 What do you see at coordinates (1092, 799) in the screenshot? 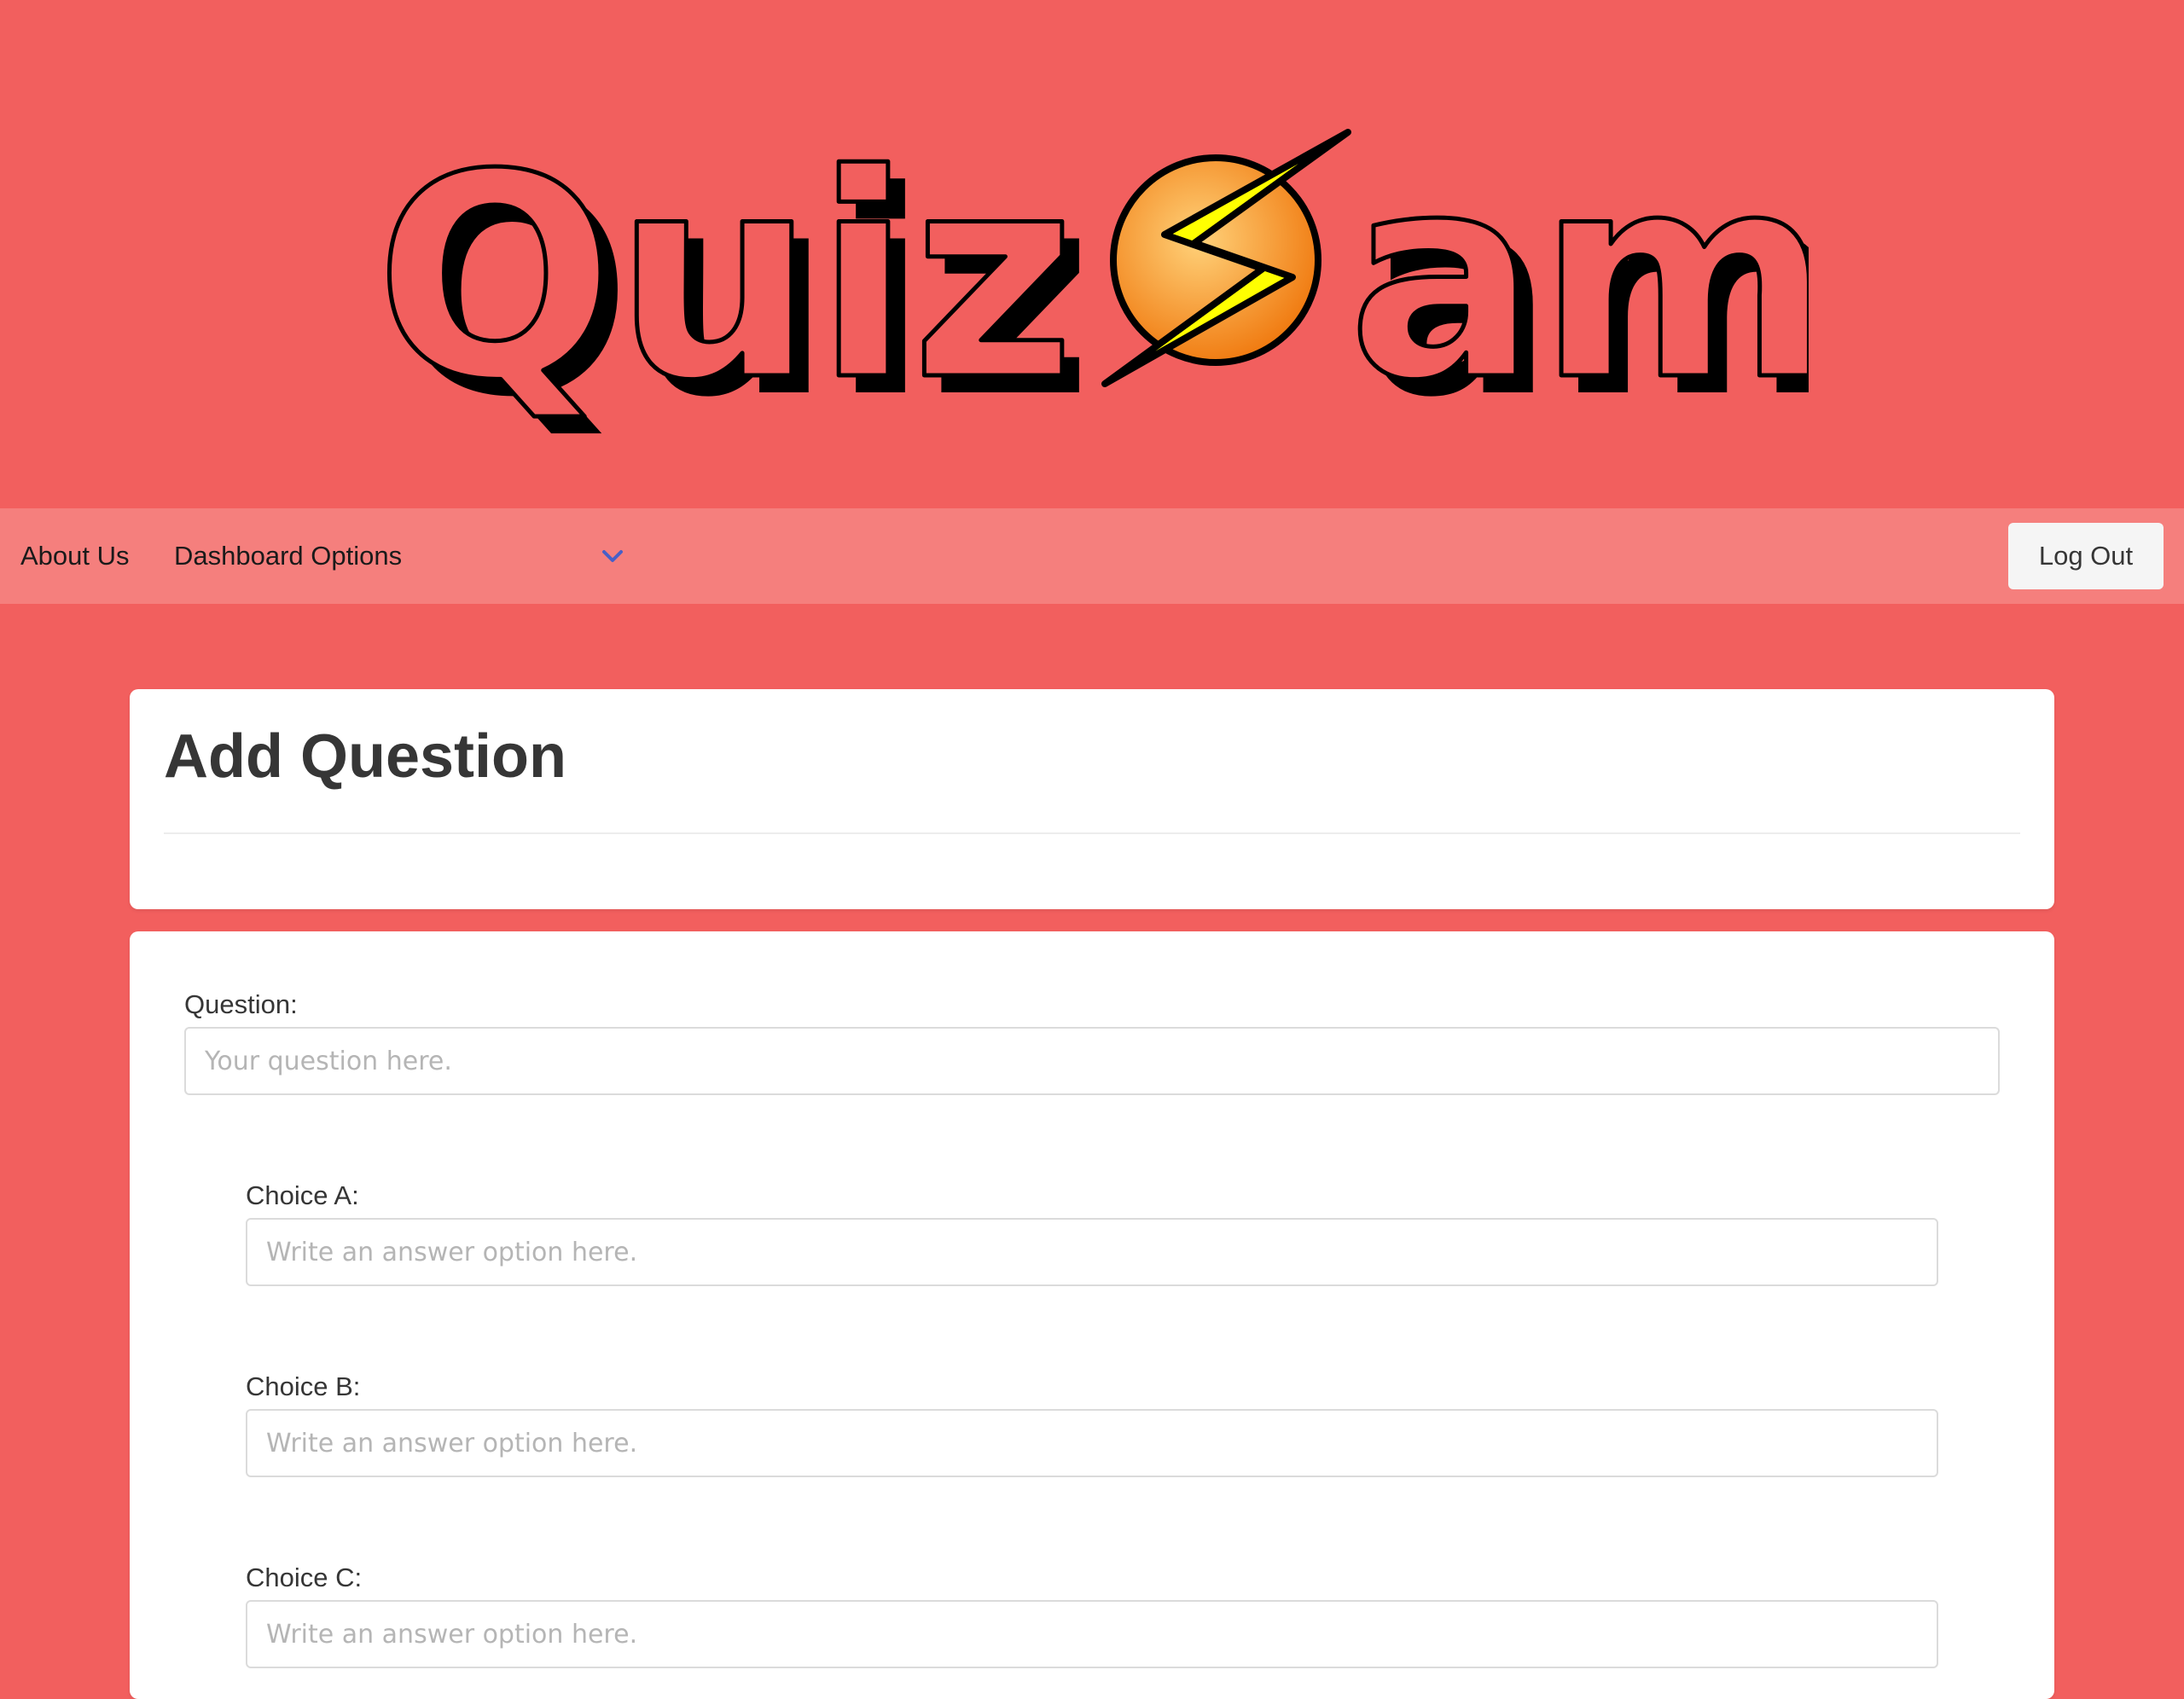
I see `page-title-card: Add Question` at bounding box center [1092, 799].